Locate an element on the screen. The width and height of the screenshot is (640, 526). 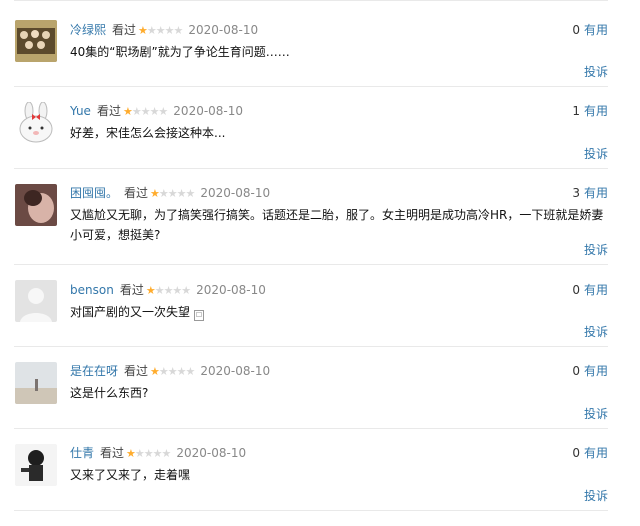
username: 困囤囤。 is located at coordinates (94, 193).